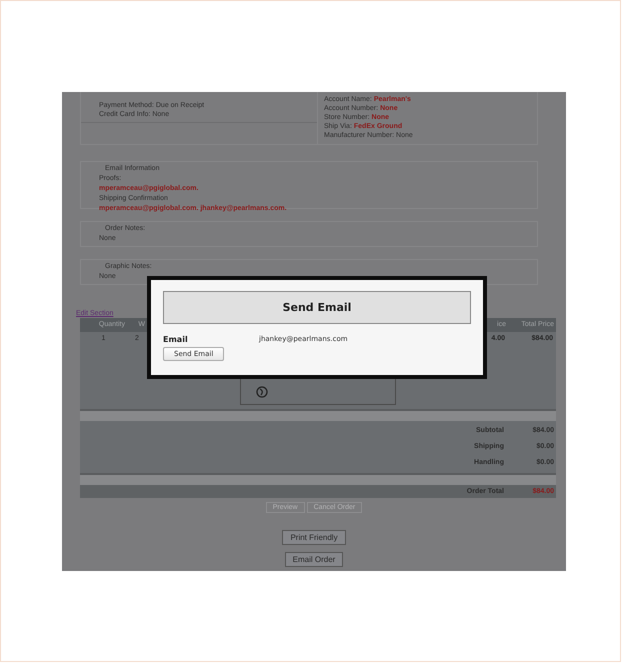 Image resolution: width=623 pixels, height=664 pixels. What do you see at coordinates (314, 537) in the screenshot?
I see `action-button: Print Friendly` at bounding box center [314, 537].